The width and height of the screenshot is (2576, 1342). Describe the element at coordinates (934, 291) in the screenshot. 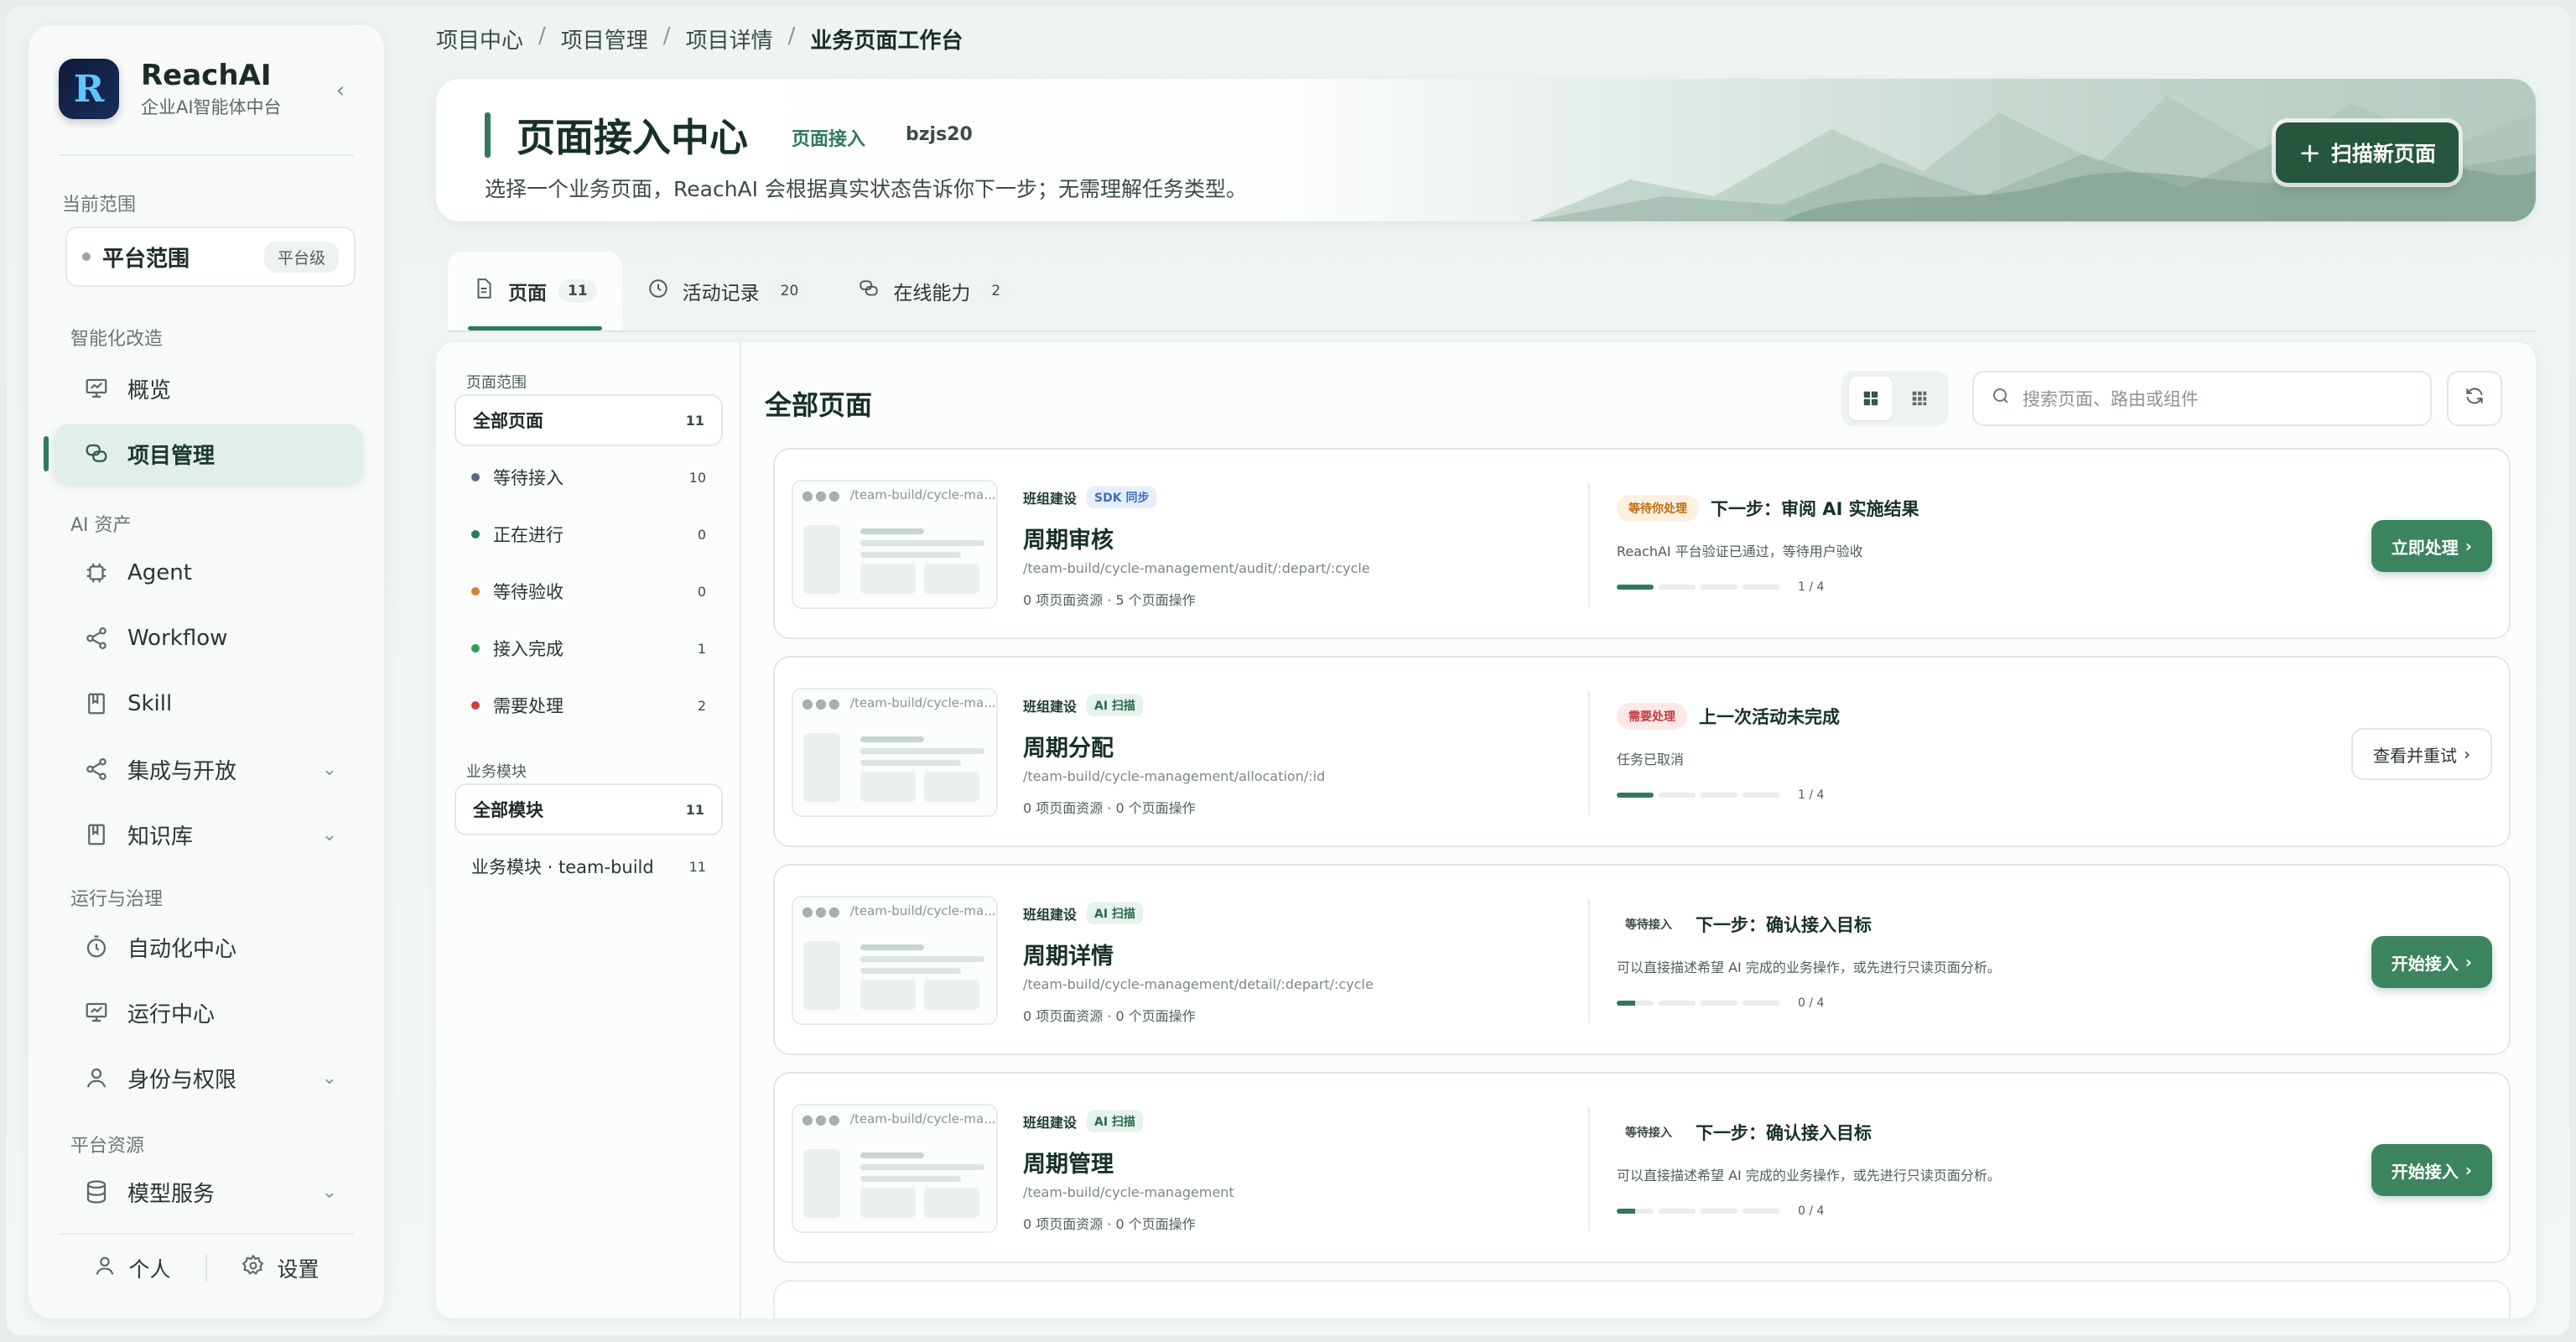

I see `tab-online-capability: 在线能力 2` at that location.